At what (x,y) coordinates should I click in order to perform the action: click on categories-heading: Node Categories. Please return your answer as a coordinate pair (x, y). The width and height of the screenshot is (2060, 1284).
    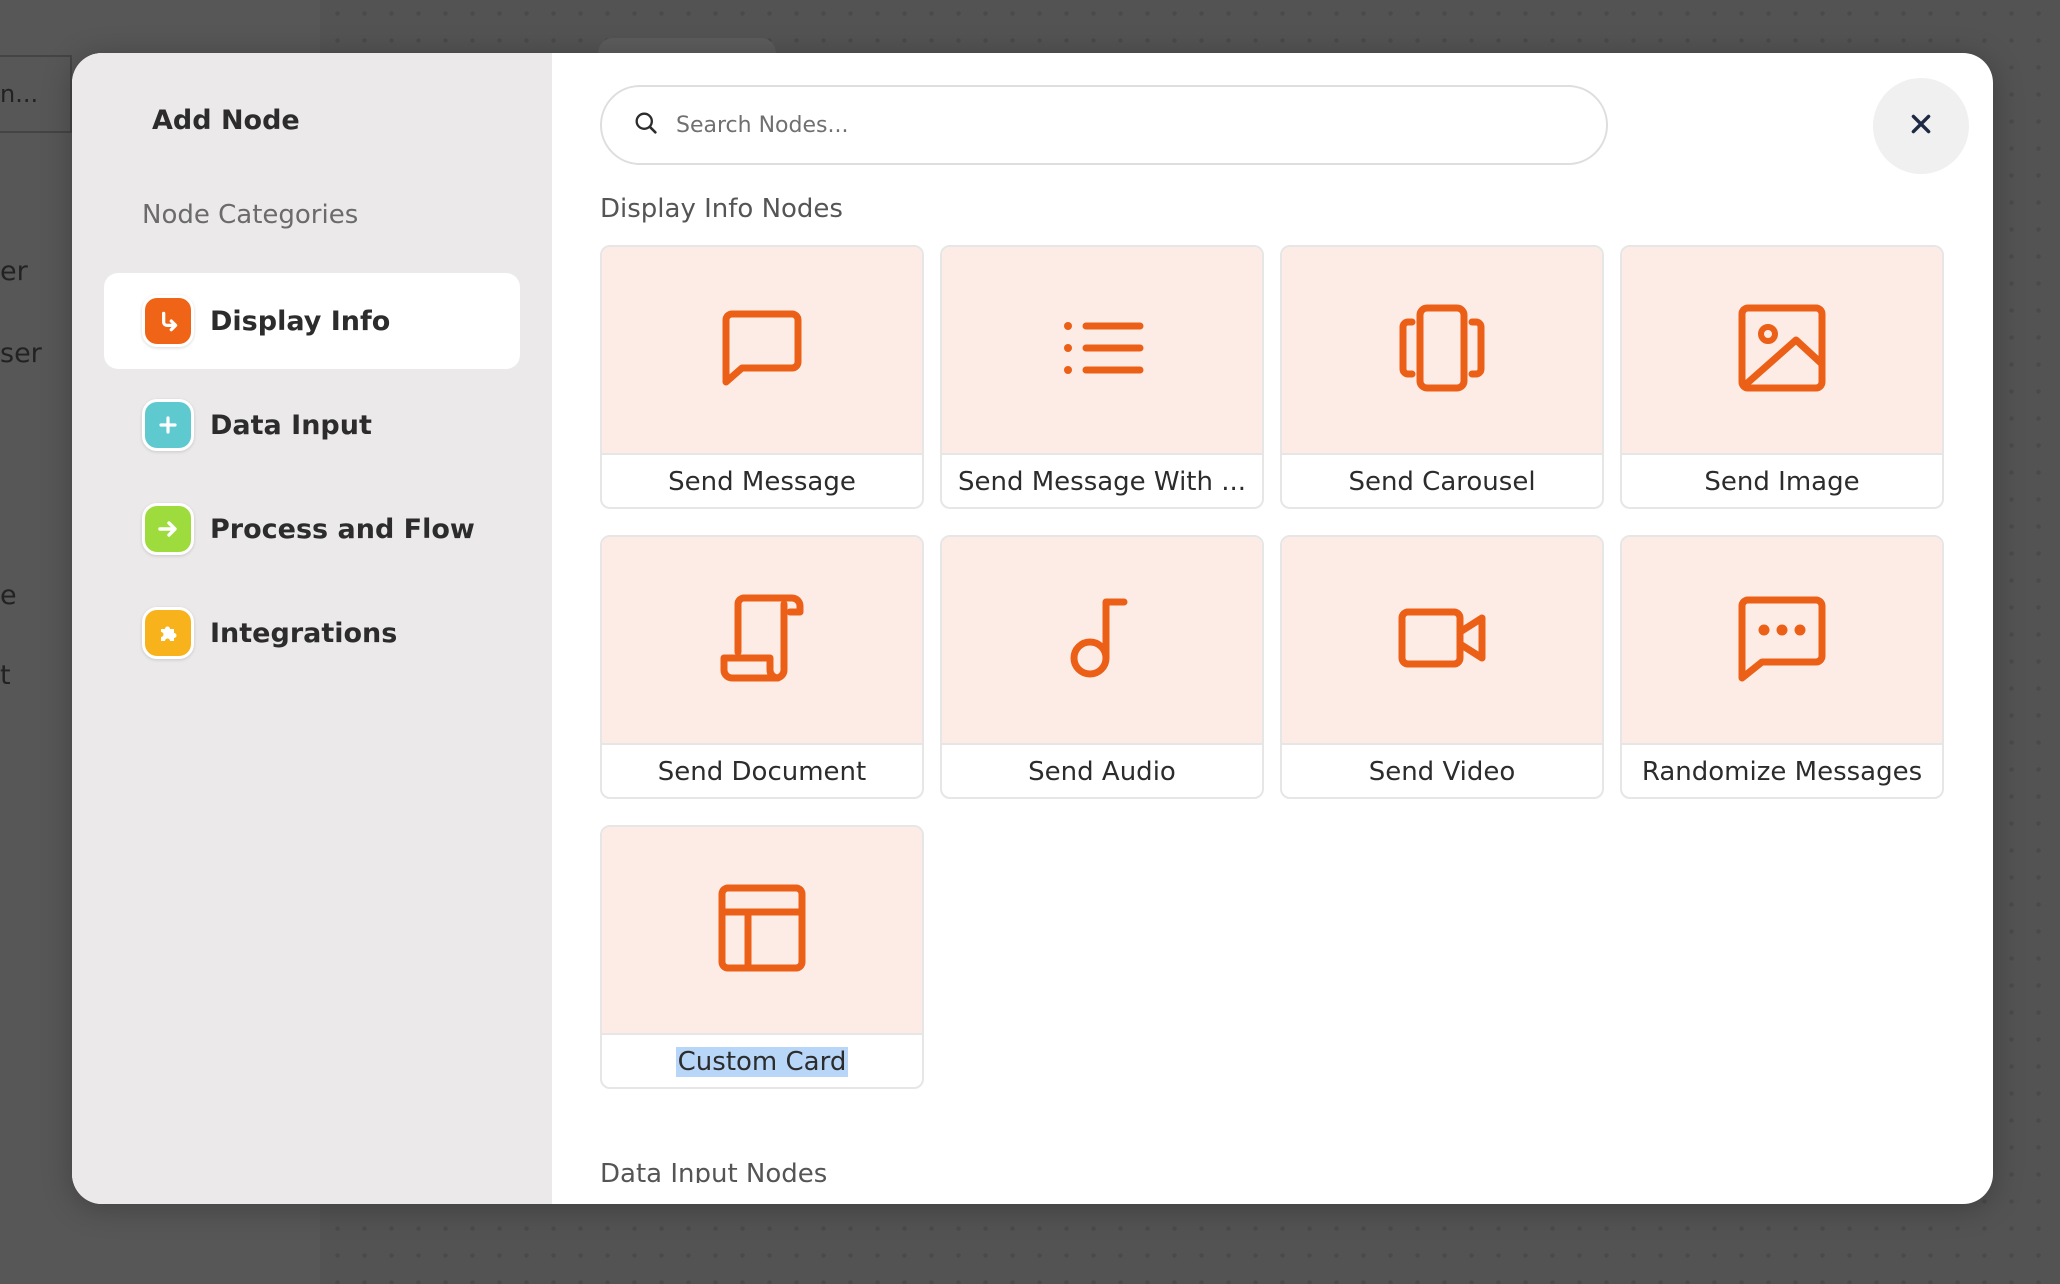
    Looking at the image, I should click on (250, 215).